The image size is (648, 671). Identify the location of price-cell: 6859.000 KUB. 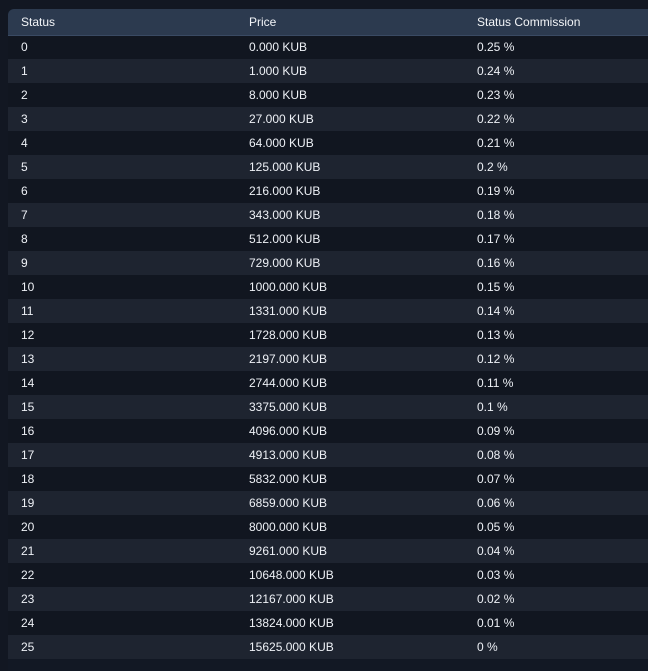
(288, 503).